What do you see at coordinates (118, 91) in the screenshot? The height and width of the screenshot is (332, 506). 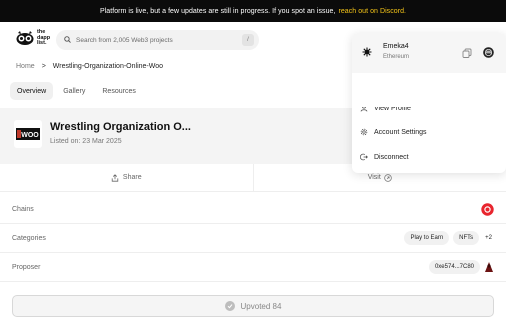 I see `tab-resources: Resources` at bounding box center [118, 91].